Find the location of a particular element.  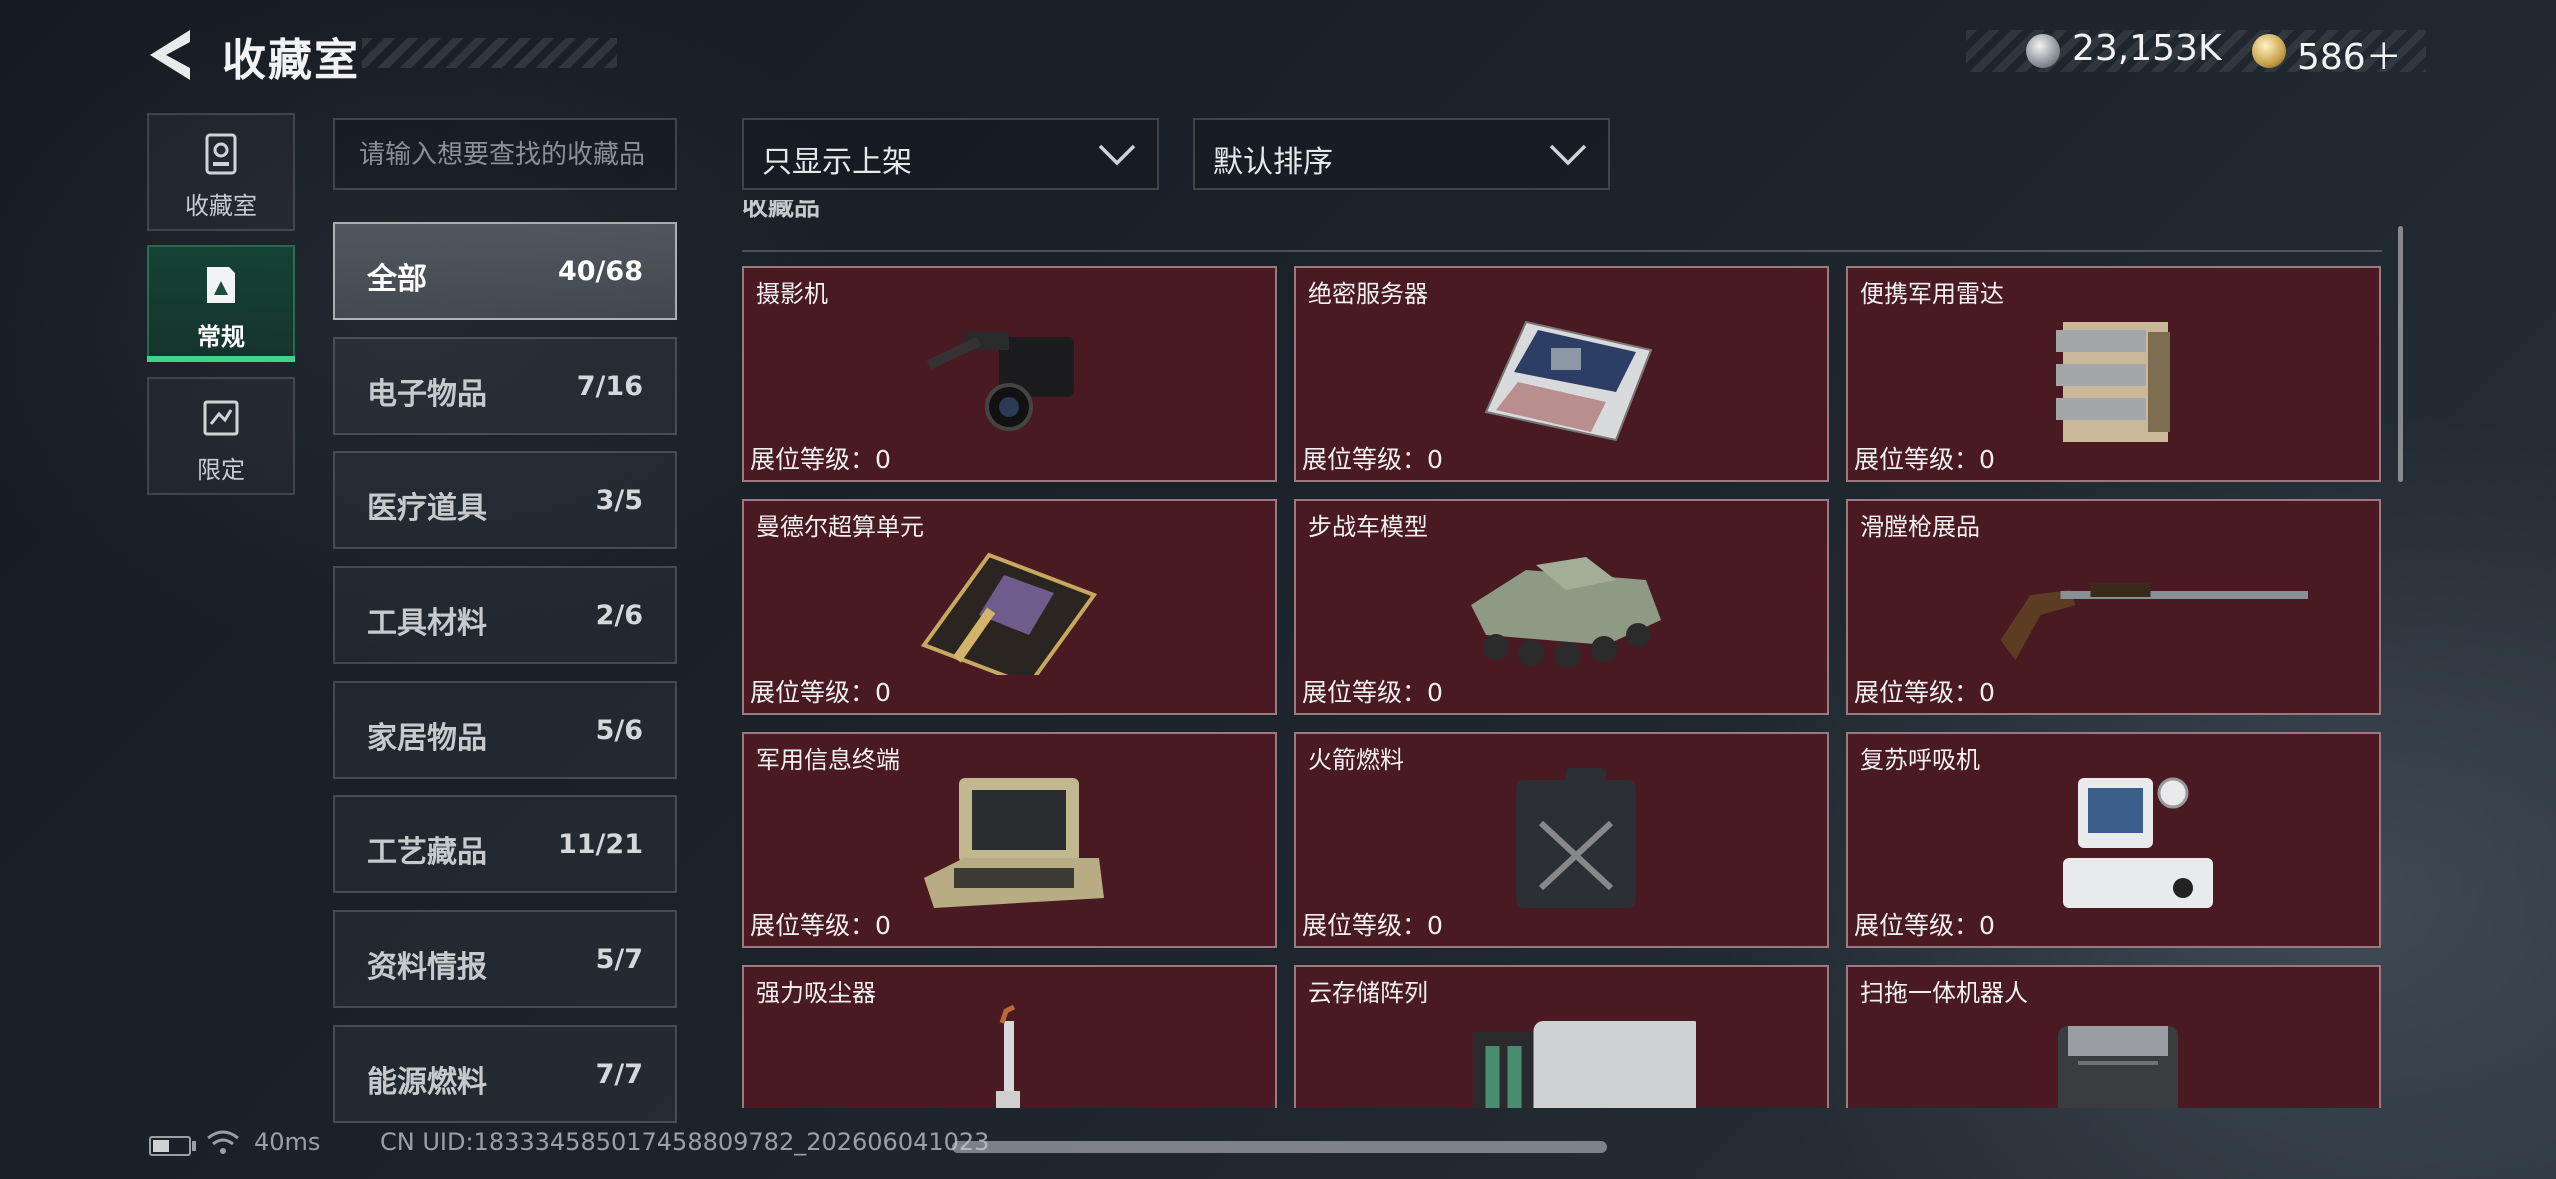

vacuum-icon is located at coordinates (1008, 1056).